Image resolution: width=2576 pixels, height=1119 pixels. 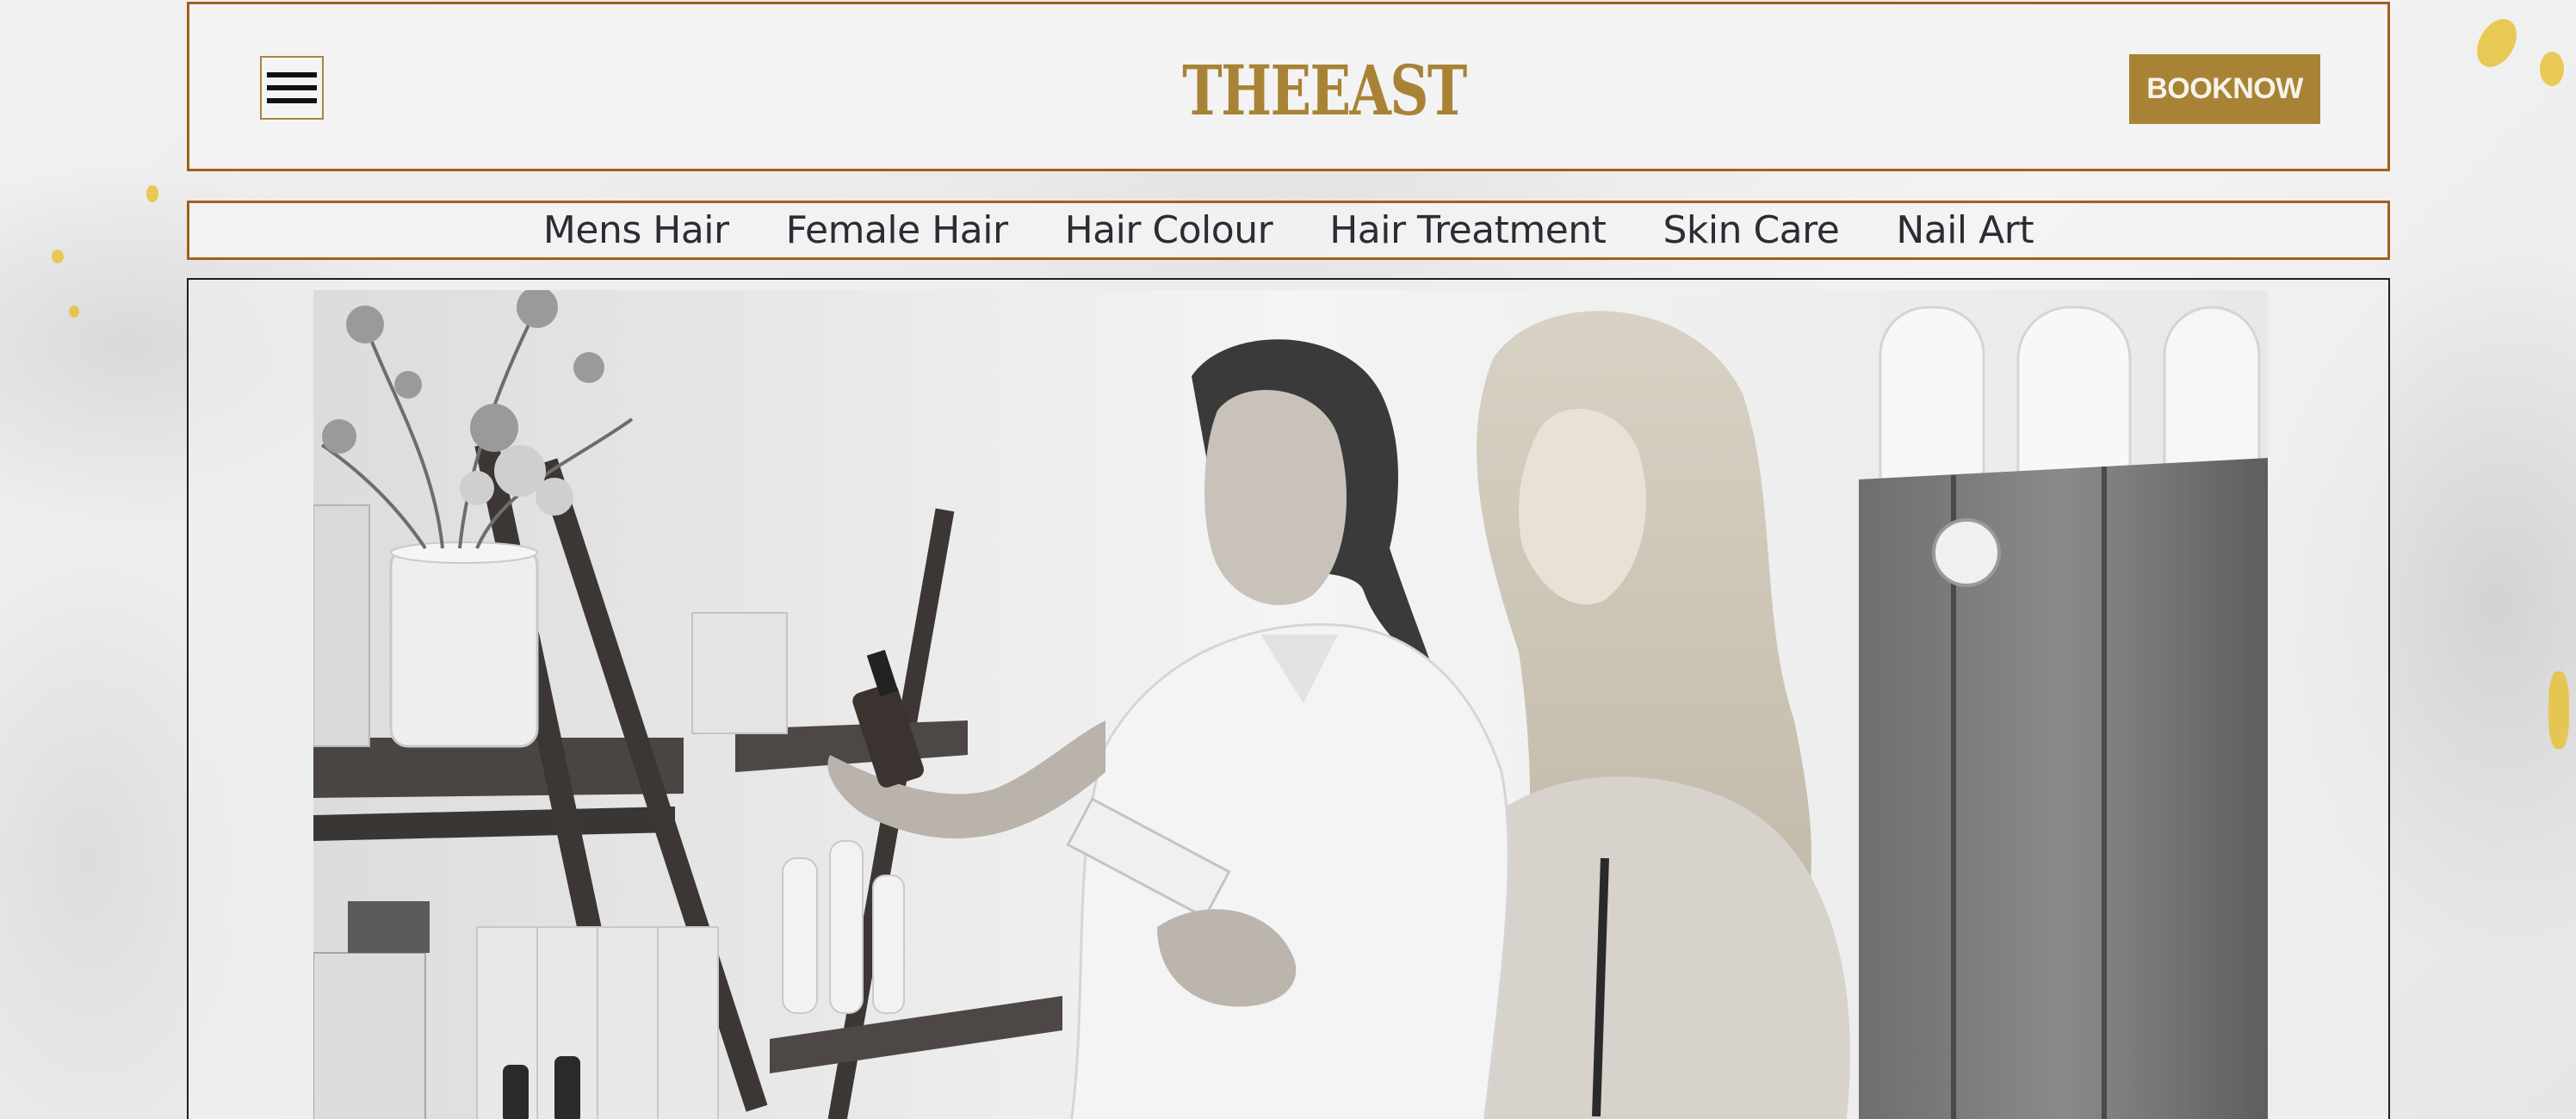 What do you see at coordinates (897, 231) in the screenshot?
I see `nav-item-female-hair: Female Hair` at bounding box center [897, 231].